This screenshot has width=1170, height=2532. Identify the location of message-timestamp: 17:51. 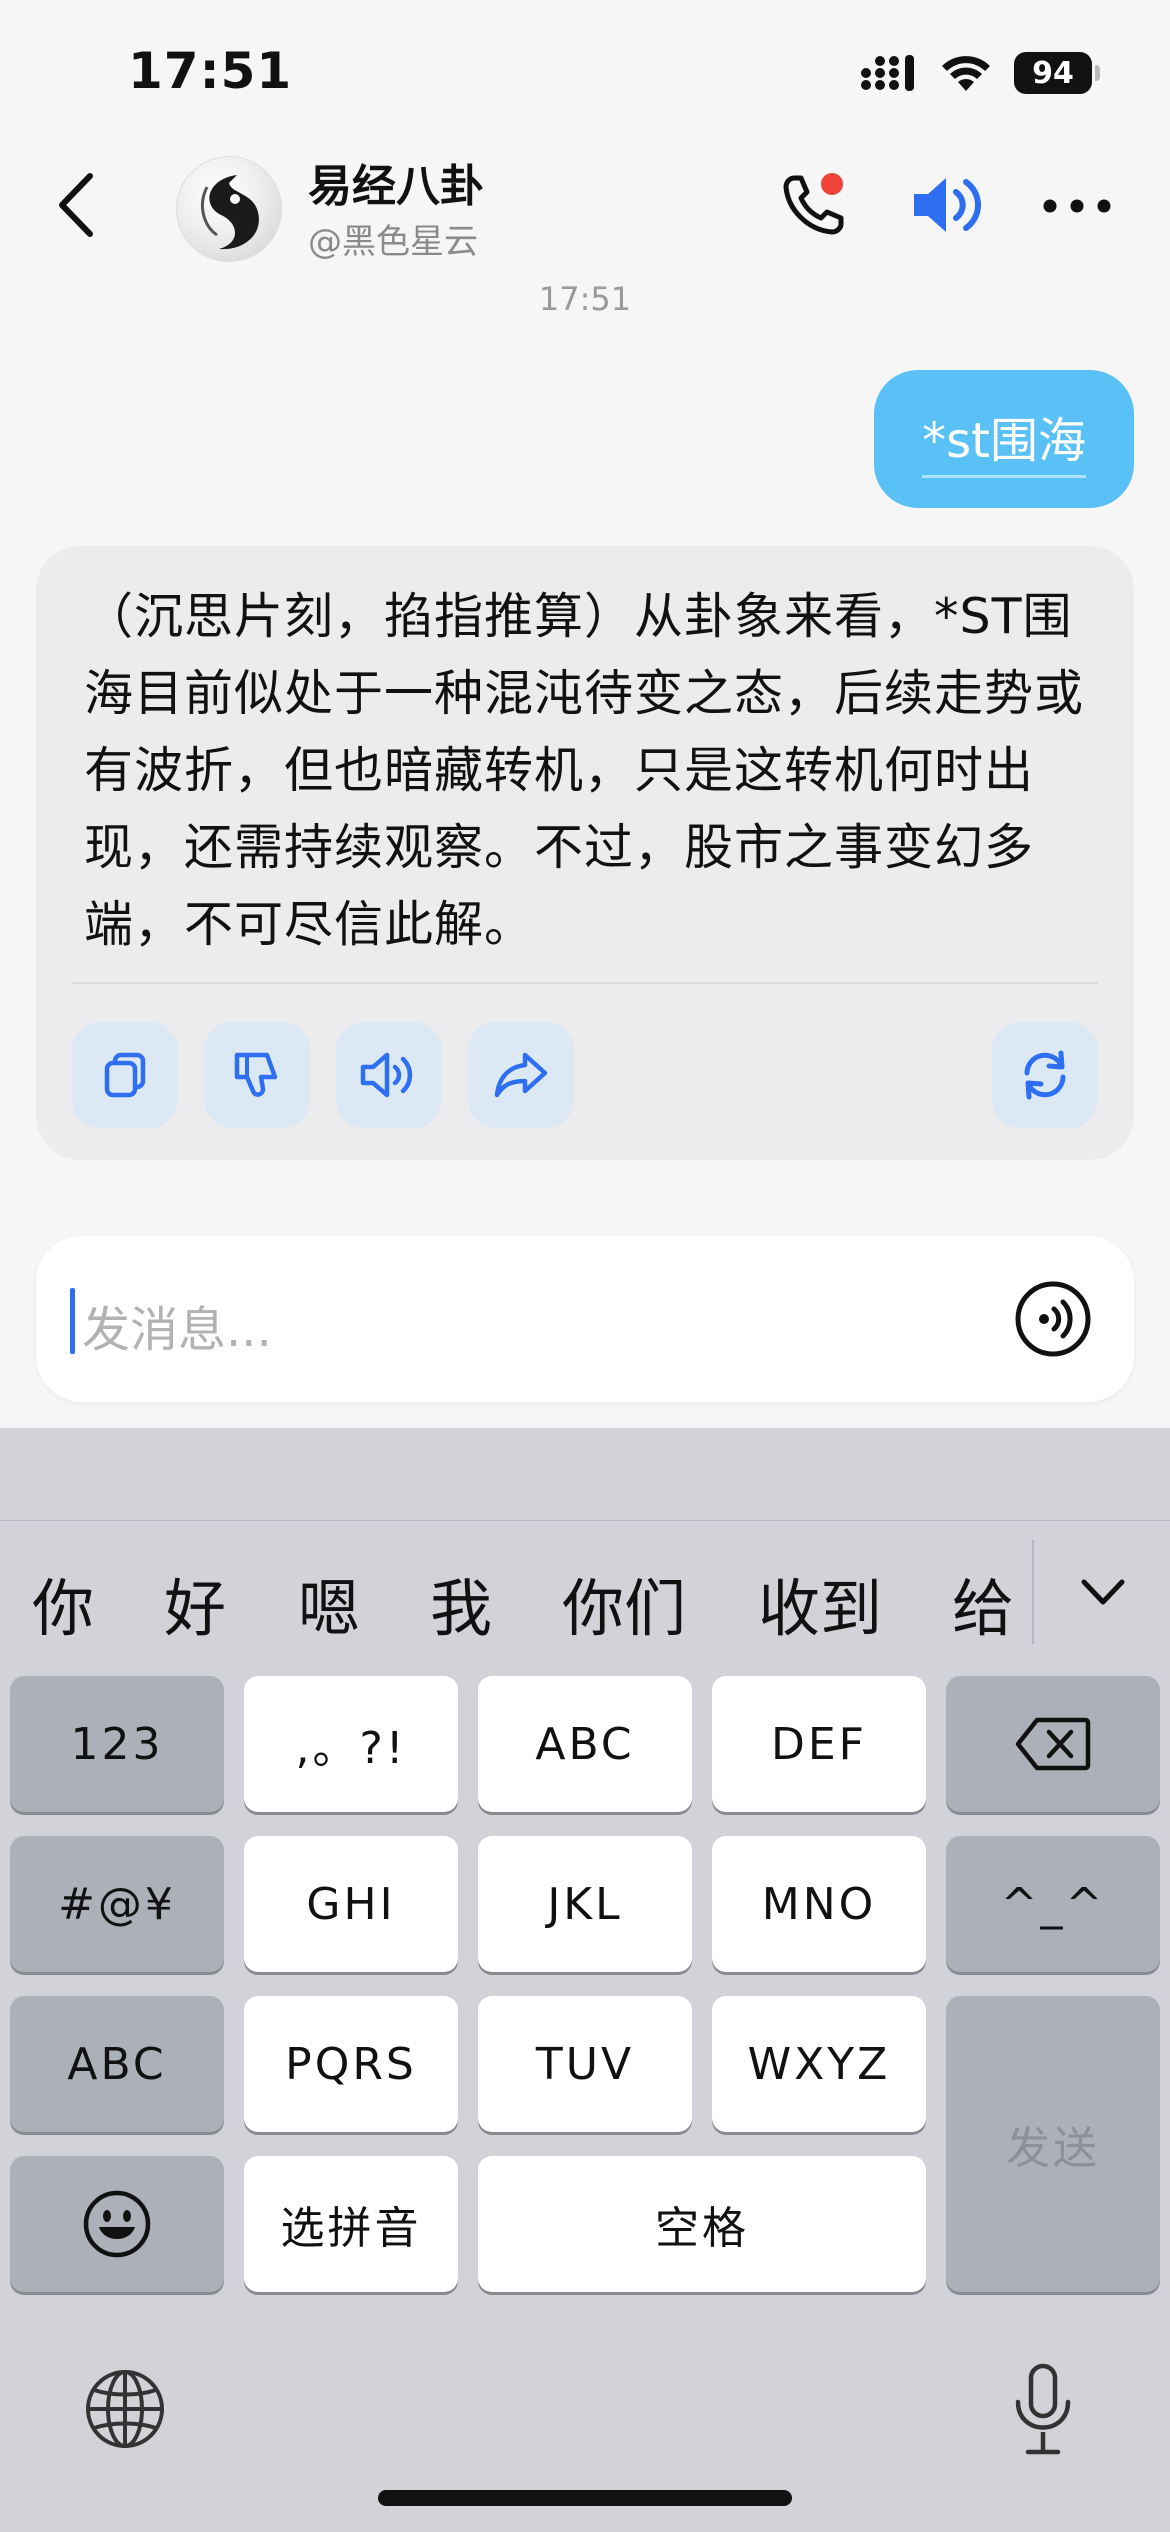
(585, 299).